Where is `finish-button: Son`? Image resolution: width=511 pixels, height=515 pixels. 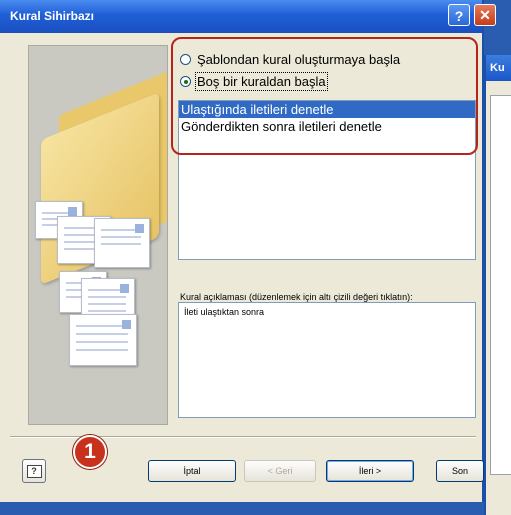 finish-button: Son is located at coordinates (460, 471).